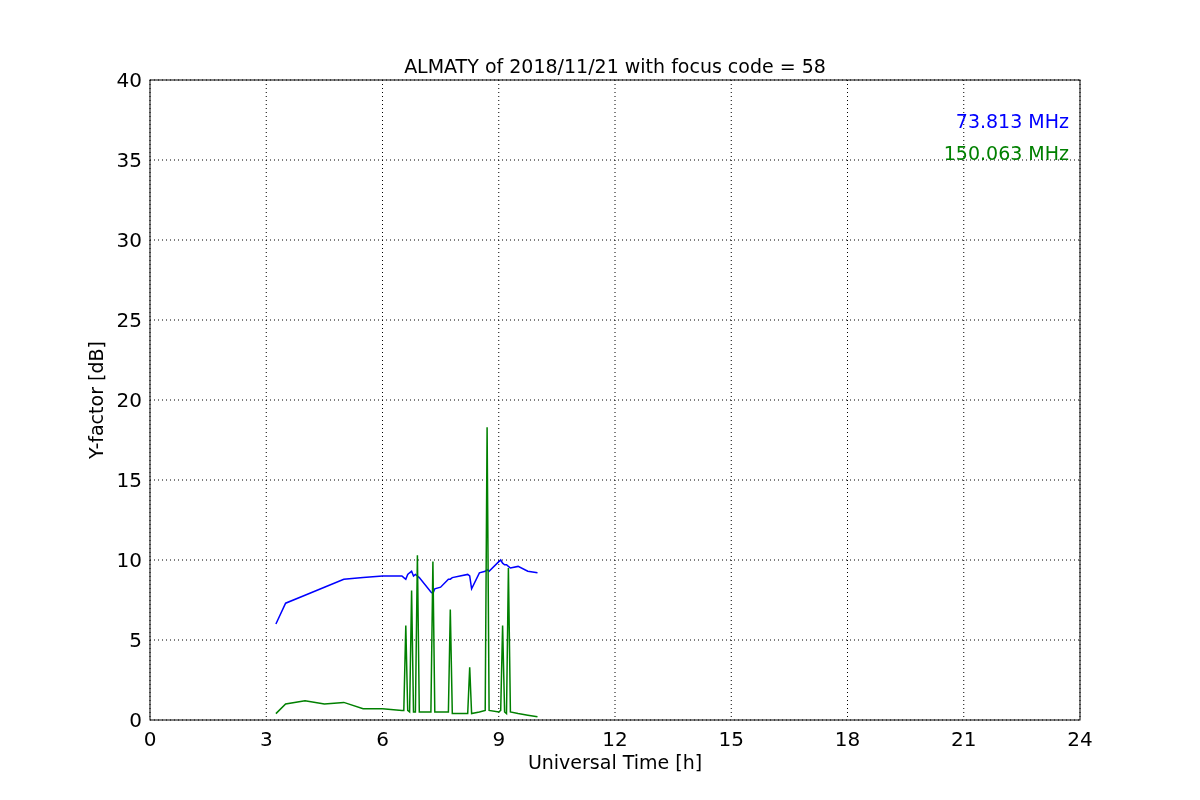 The image size is (1200, 800). What do you see at coordinates (129, 240) in the screenshot?
I see `y-tick-label: 30` at bounding box center [129, 240].